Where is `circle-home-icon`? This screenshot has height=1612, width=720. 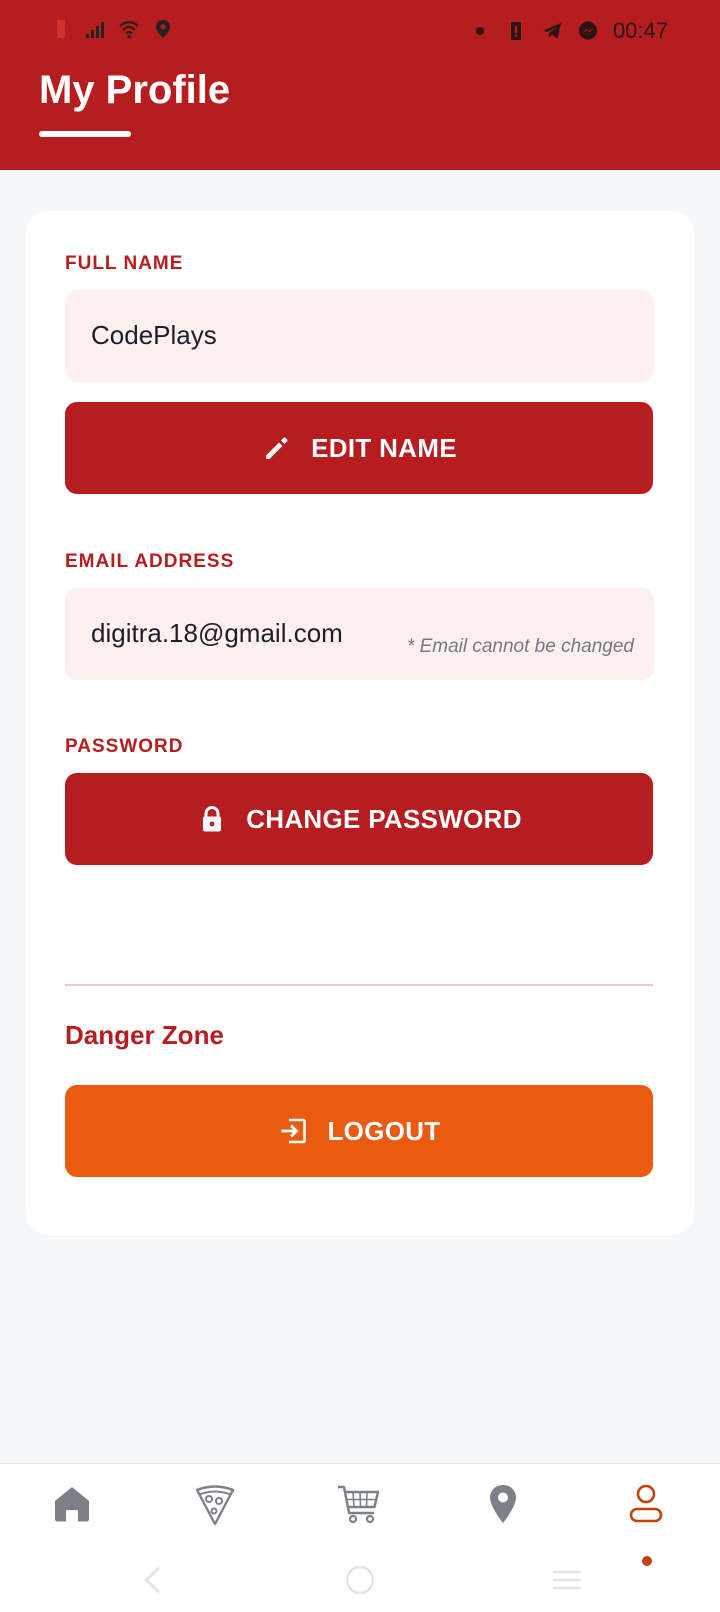 circle-home-icon is located at coordinates (360, 1580).